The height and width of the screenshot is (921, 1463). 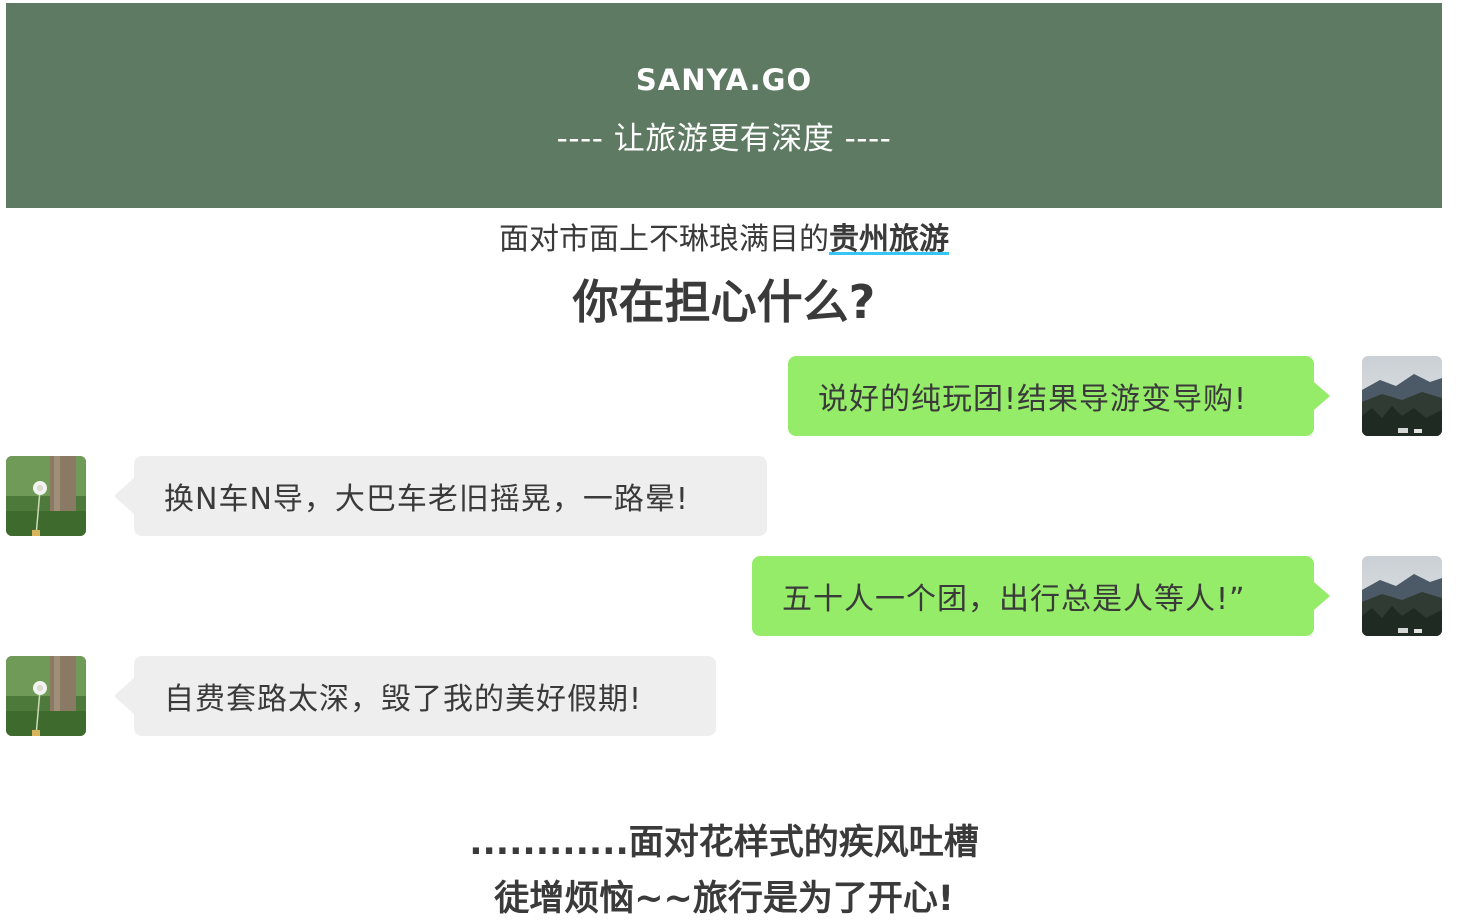 I want to click on chat-message-text: 说好的纯玩团!结果导游变导购!, so click(x=1033, y=399).